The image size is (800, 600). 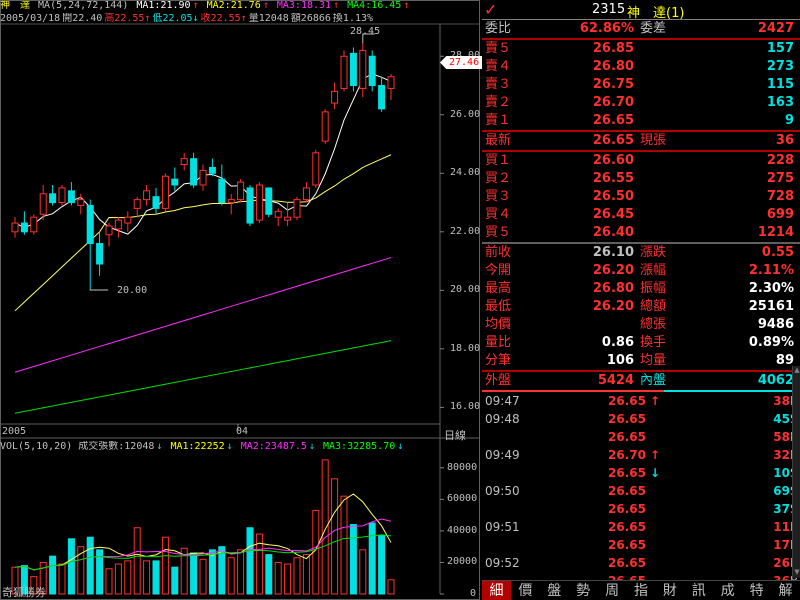 I want to click on ask-row: 賣５ 26.85 157, so click(x=641, y=49).